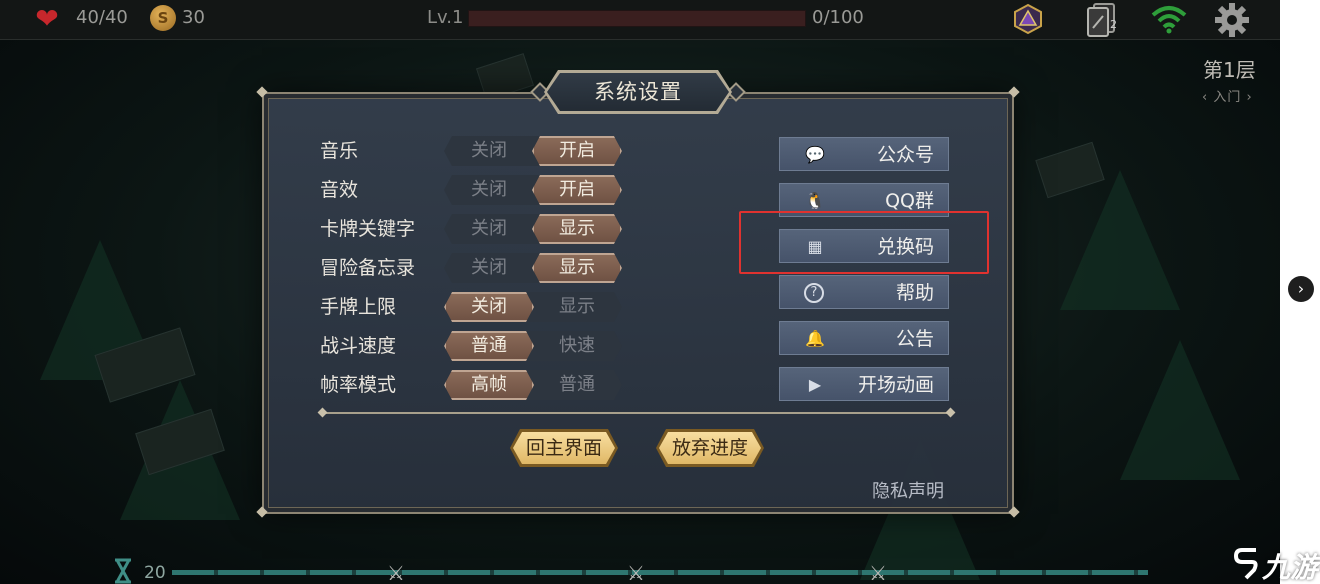 This screenshot has height=584, width=1320. What do you see at coordinates (814, 293) in the screenshot?
I see `help-icon: ?` at bounding box center [814, 293].